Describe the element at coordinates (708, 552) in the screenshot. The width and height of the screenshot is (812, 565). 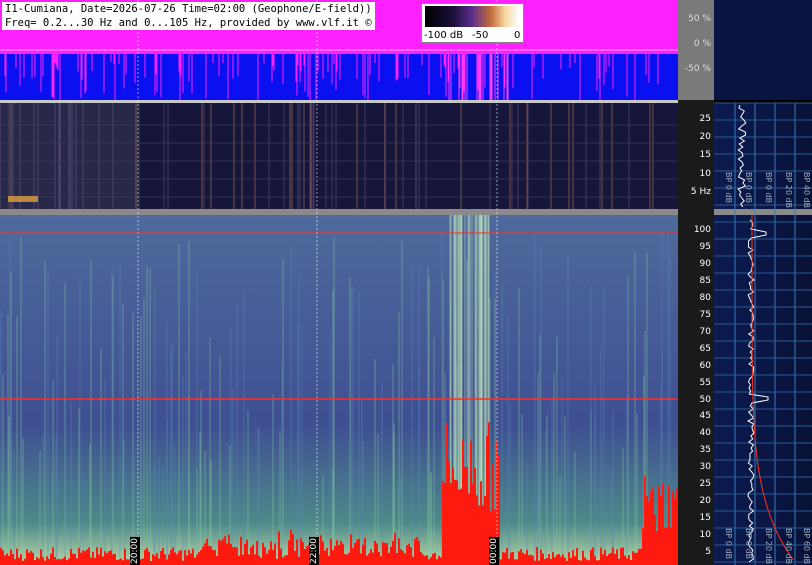
I see `high-band-tick-label: 5` at that location.